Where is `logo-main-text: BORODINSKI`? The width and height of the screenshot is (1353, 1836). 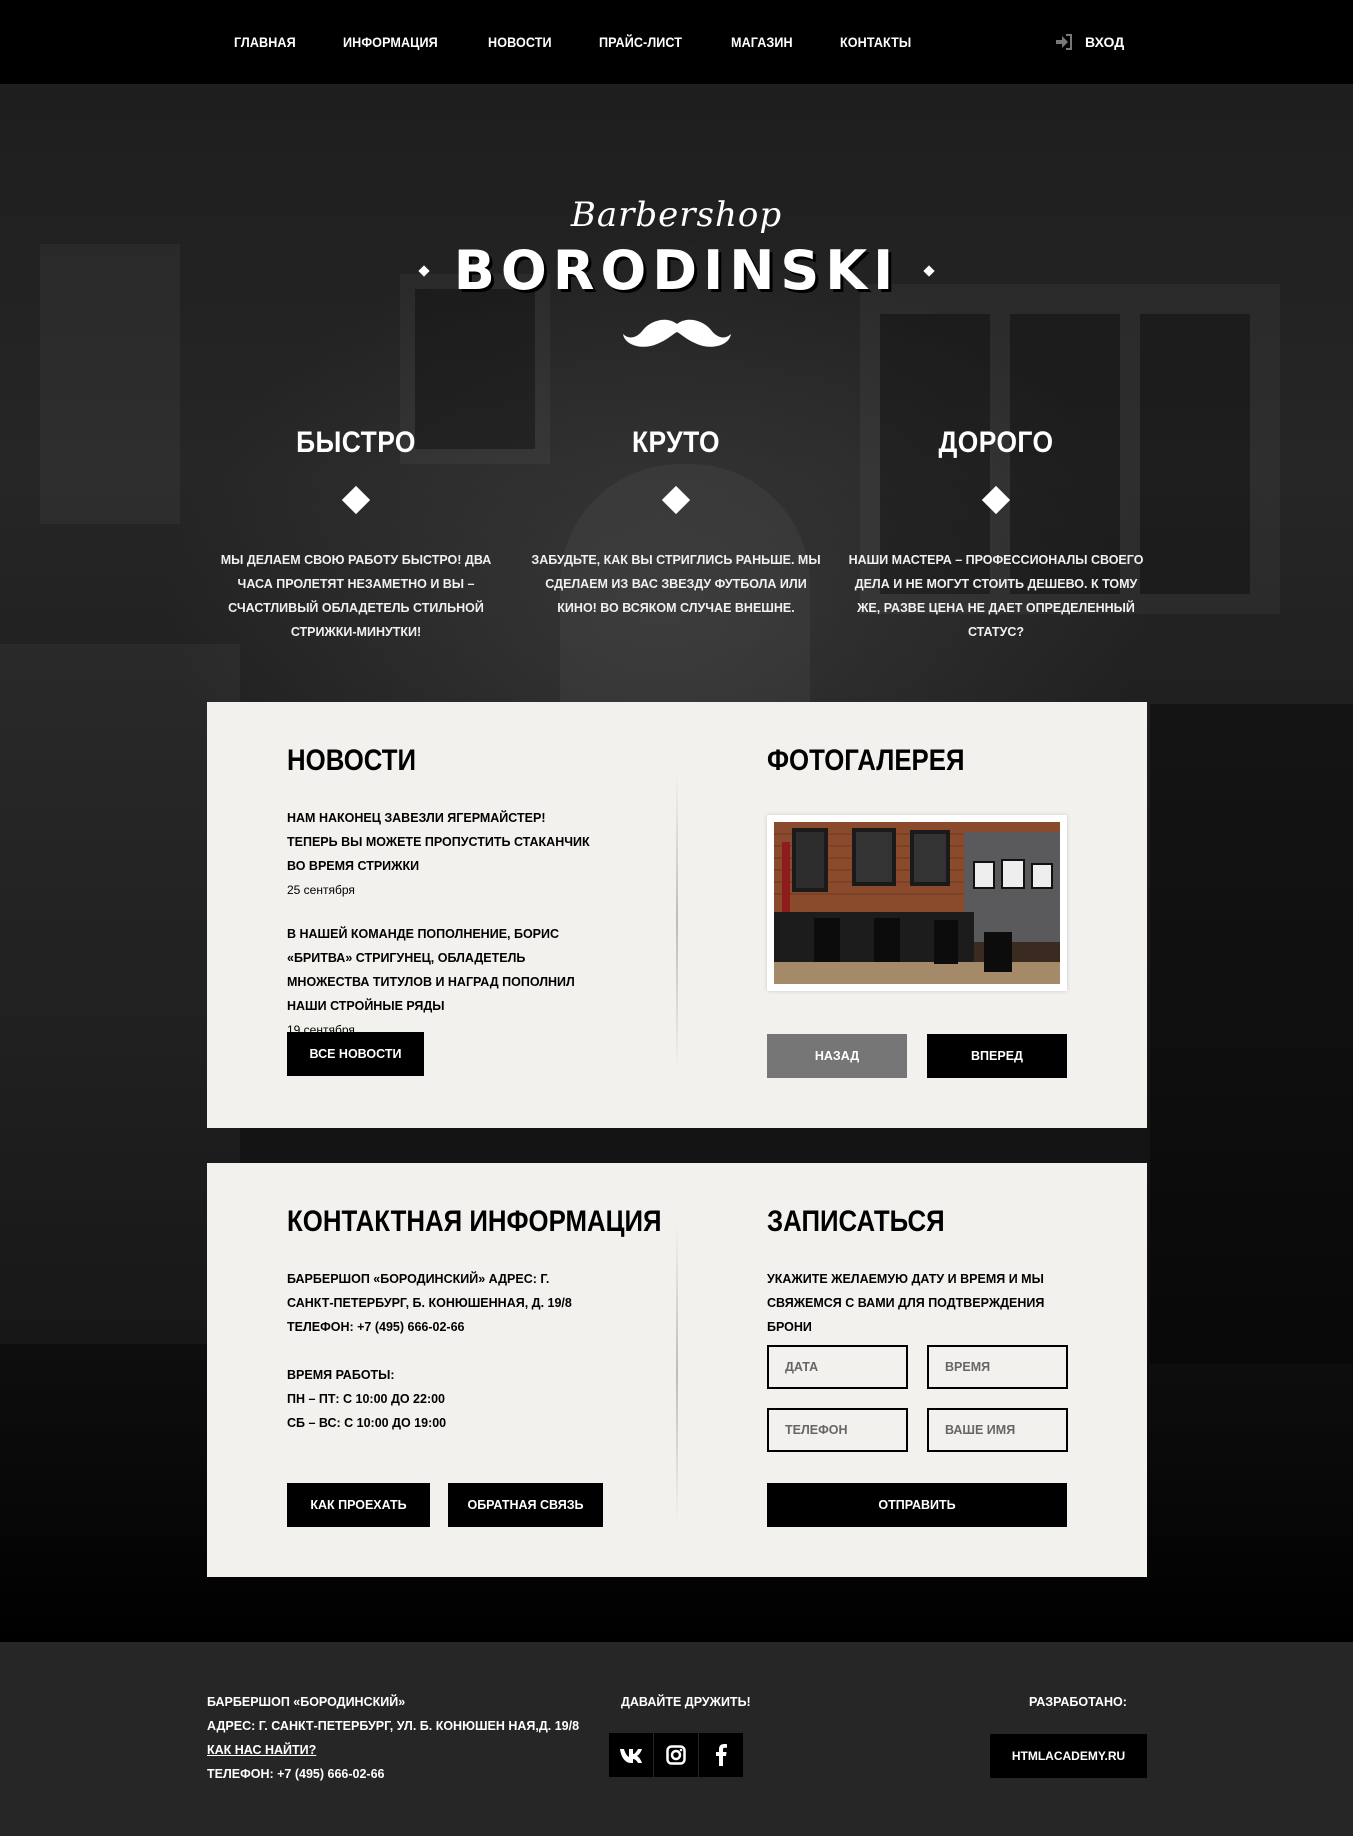 logo-main-text: BORODINSKI is located at coordinates (676, 270).